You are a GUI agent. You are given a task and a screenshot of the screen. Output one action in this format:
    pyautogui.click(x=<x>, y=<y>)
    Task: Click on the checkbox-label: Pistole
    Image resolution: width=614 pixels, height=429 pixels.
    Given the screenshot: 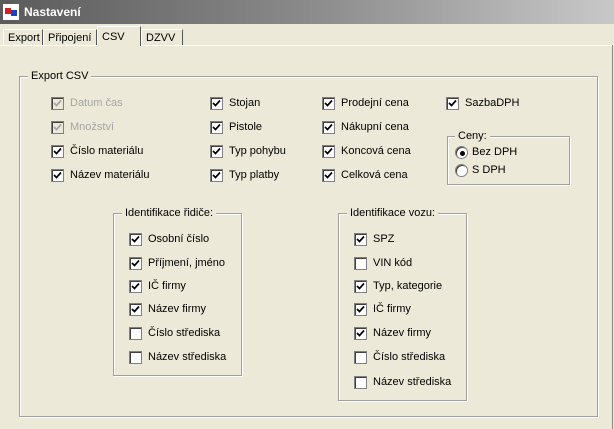 What is the action you would take?
    pyautogui.click(x=246, y=127)
    